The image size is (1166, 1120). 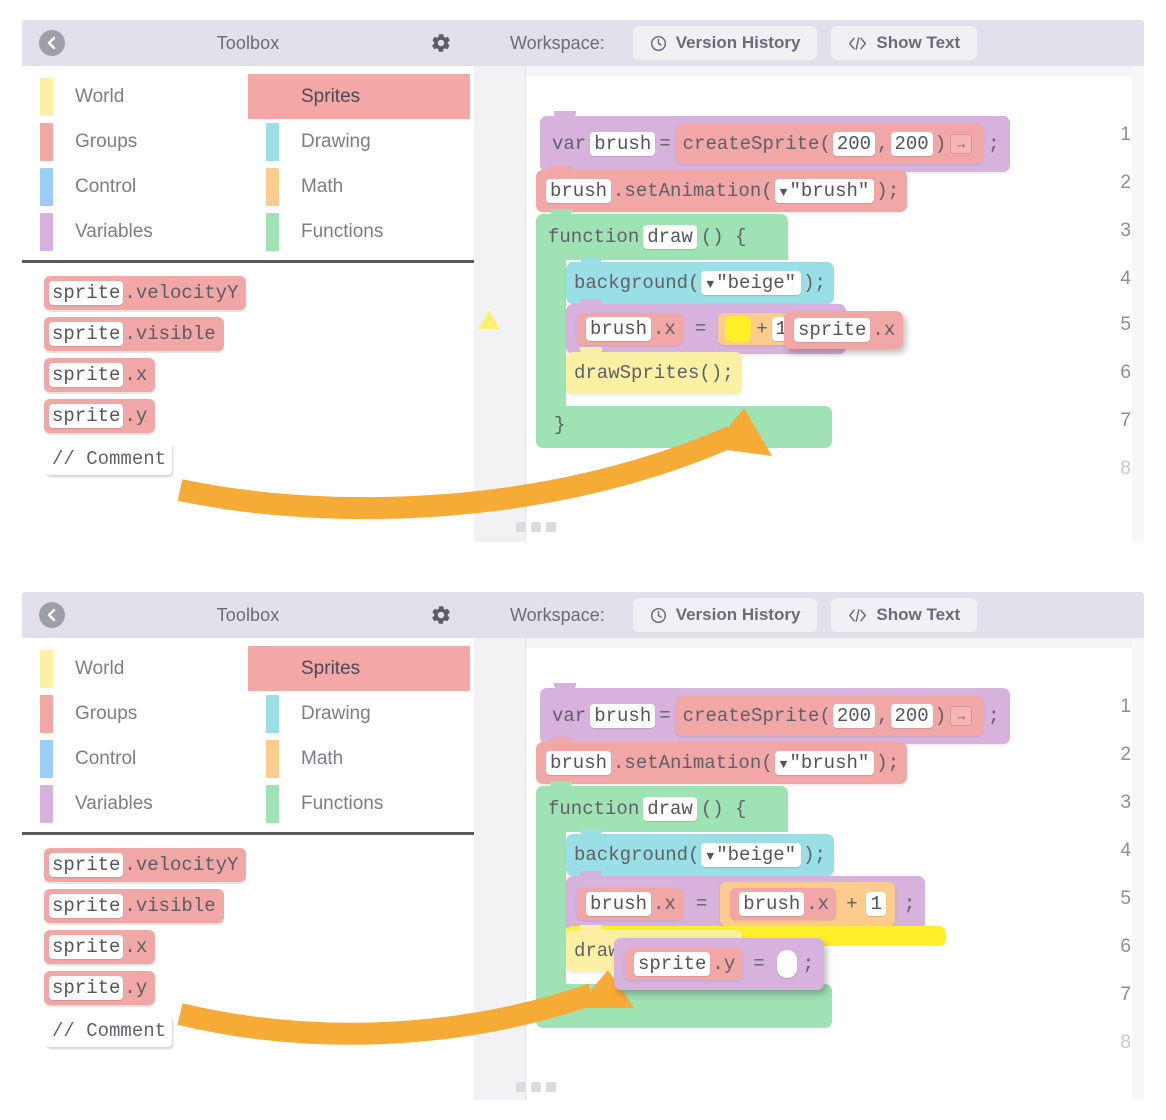 I want to click on property-name: .x, so click(x=664, y=904).